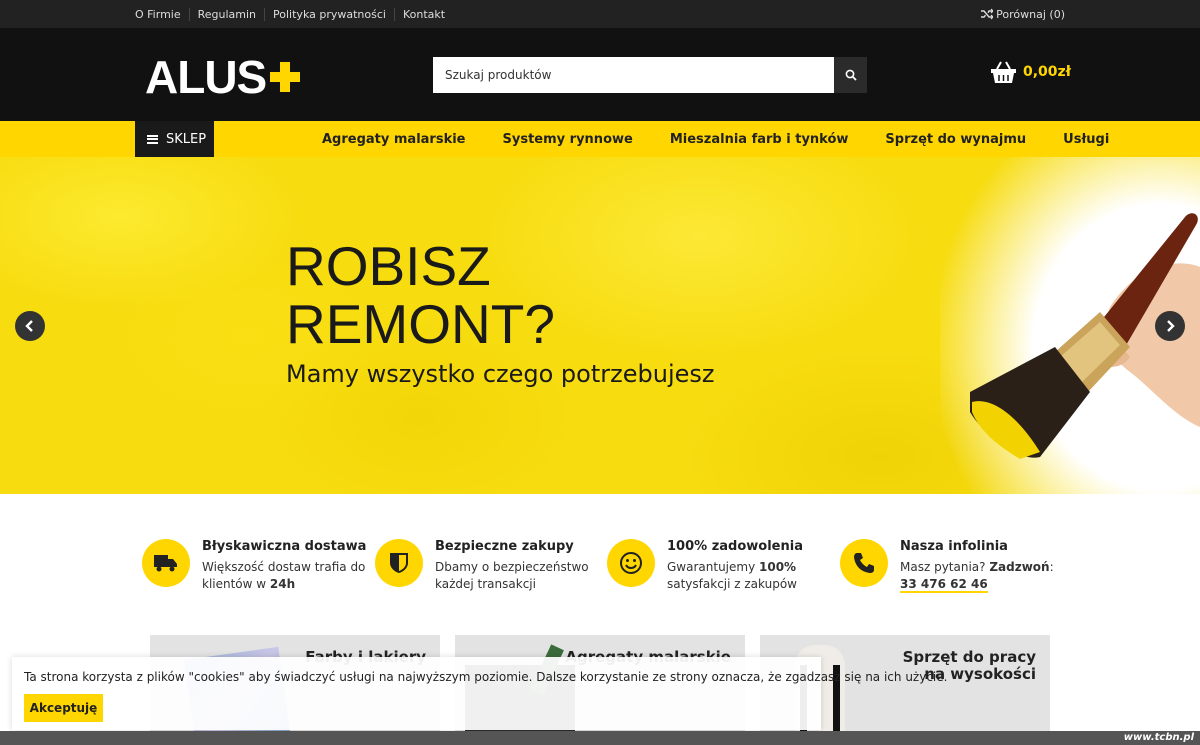 Image resolution: width=1200 pixels, height=745 pixels. Describe the element at coordinates (420, 324) in the screenshot. I see `hero-title-line2: REMONT?` at that location.